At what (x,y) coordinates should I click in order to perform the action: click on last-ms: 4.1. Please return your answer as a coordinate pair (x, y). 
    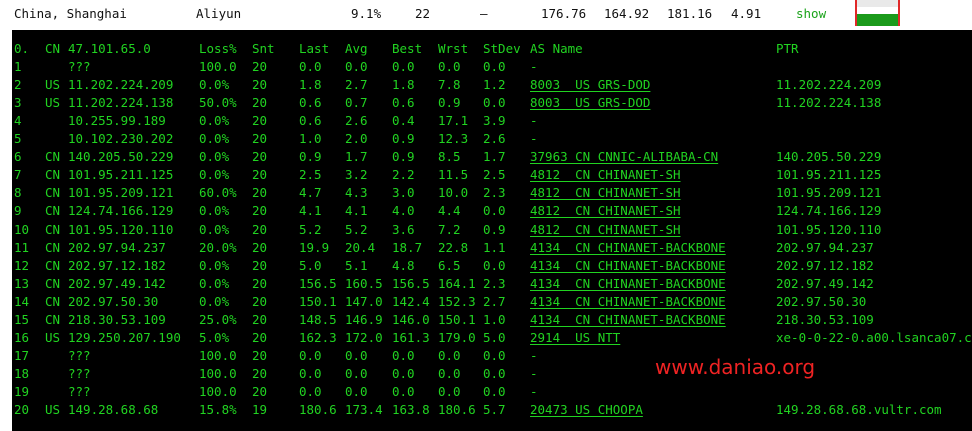
    Looking at the image, I should click on (310, 211).